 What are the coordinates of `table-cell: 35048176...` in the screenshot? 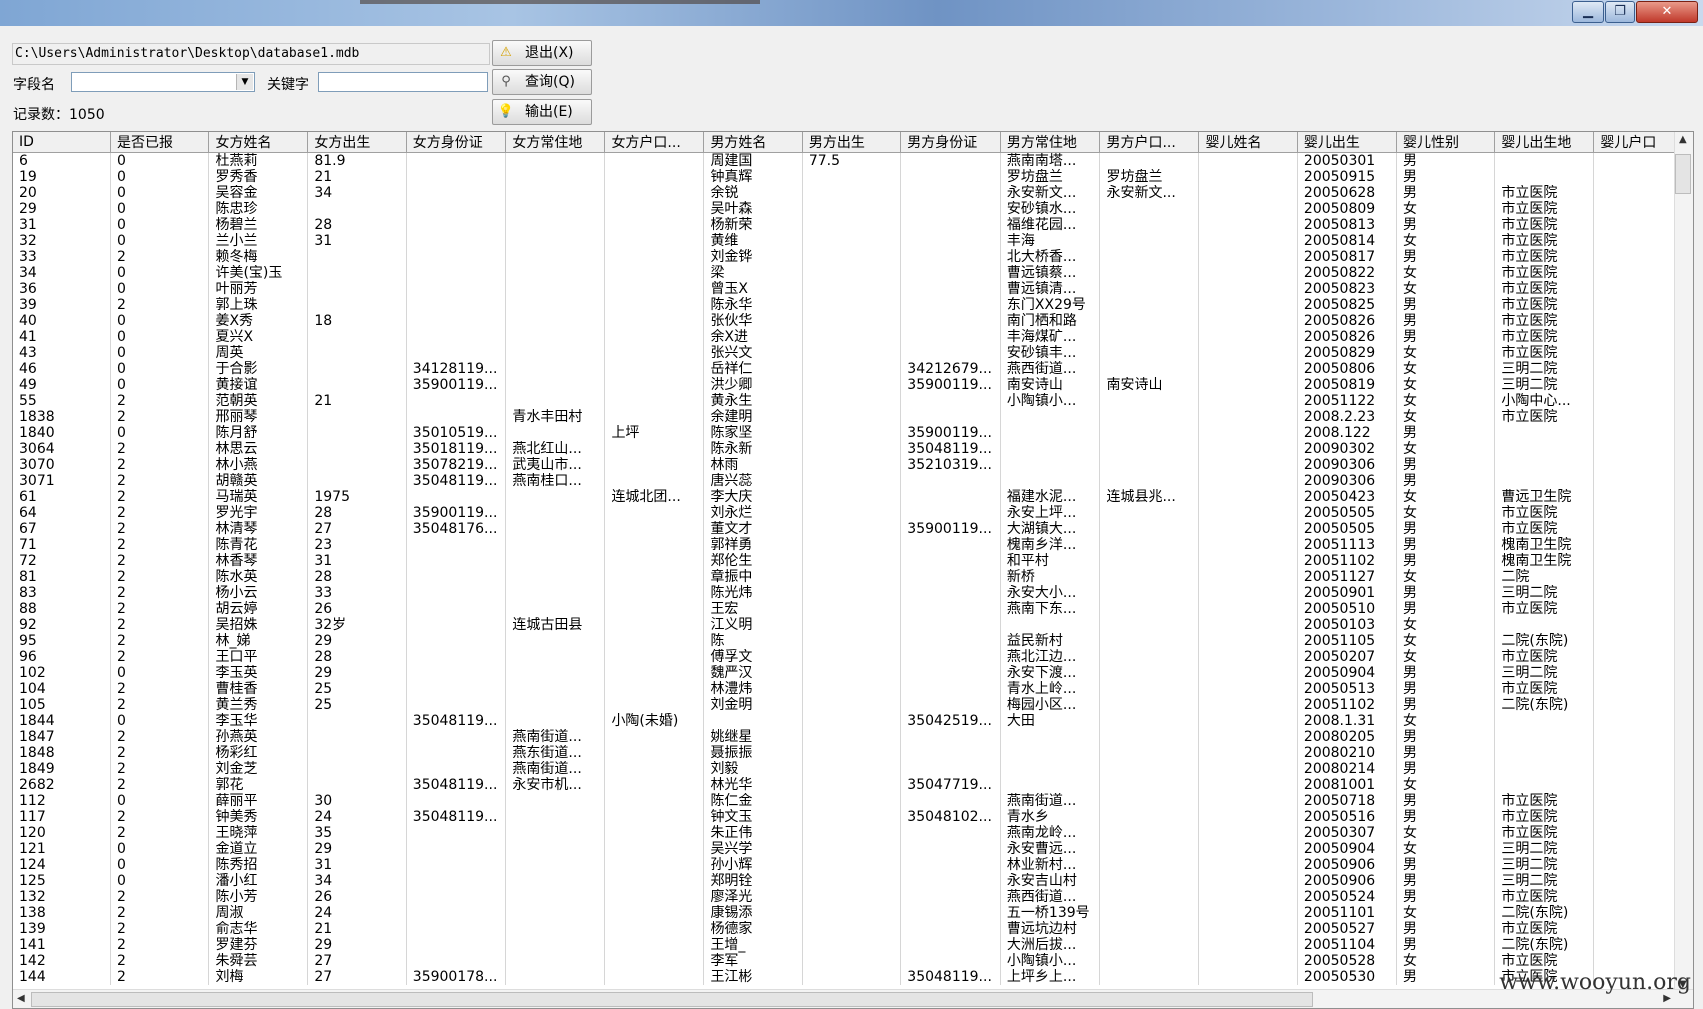 It's located at (456, 529).